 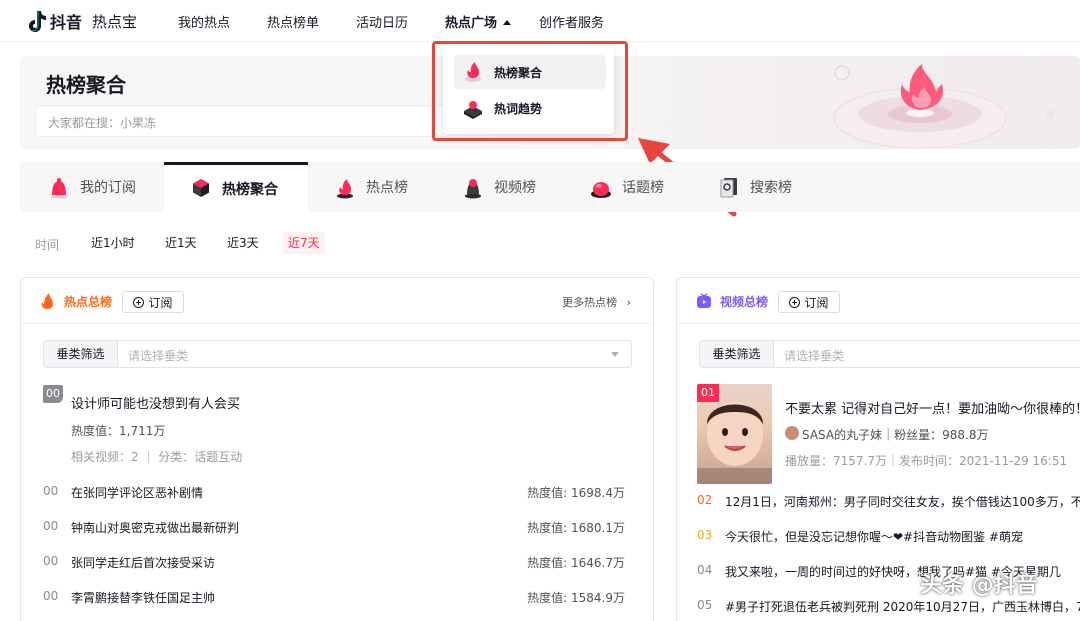 I want to click on caret-up-icon, so click(x=507, y=22).